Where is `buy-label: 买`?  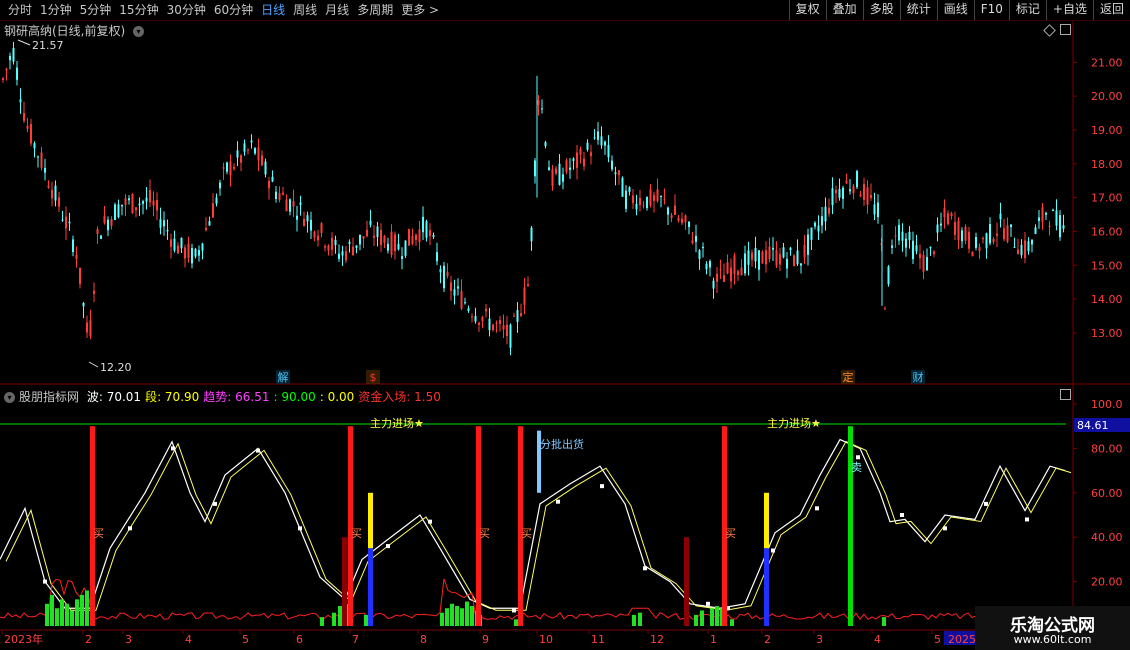 buy-label: 买 is located at coordinates (730, 533).